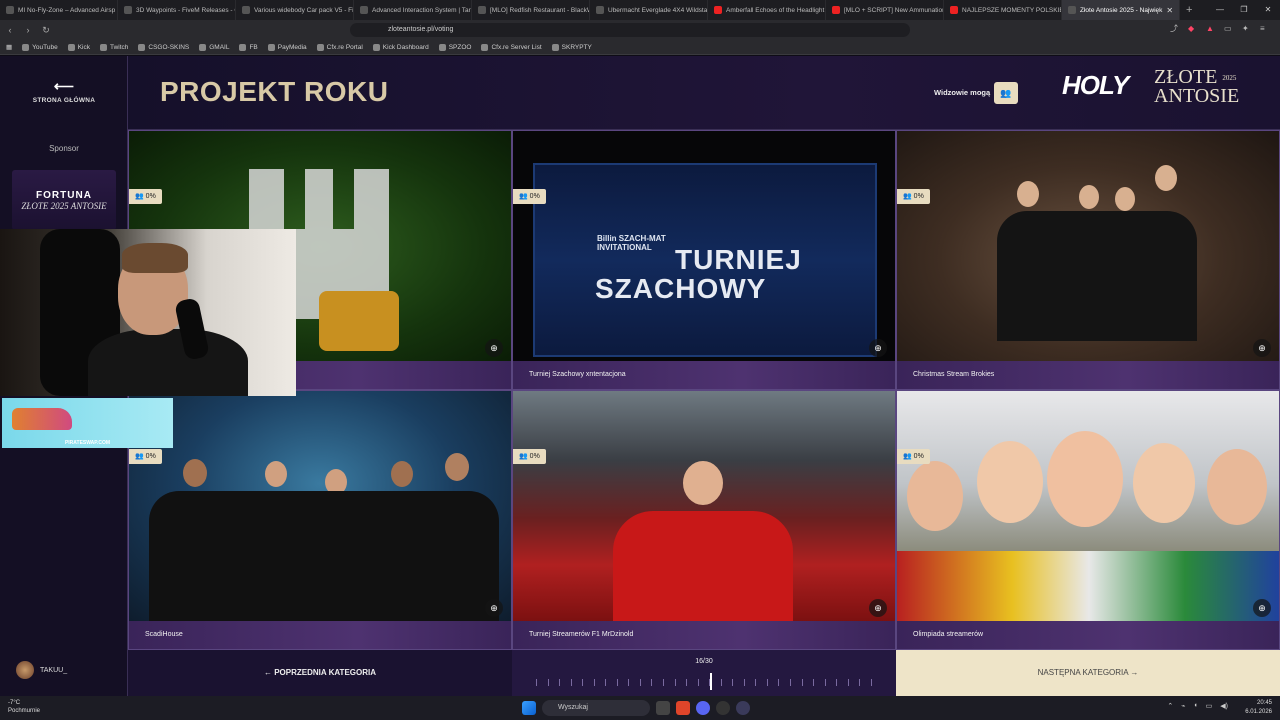 This screenshot has width=1280, height=720. What do you see at coordinates (214, 47) in the screenshot?
I see `bookmark-item: GMAIL` at bounding box center [214, 47].